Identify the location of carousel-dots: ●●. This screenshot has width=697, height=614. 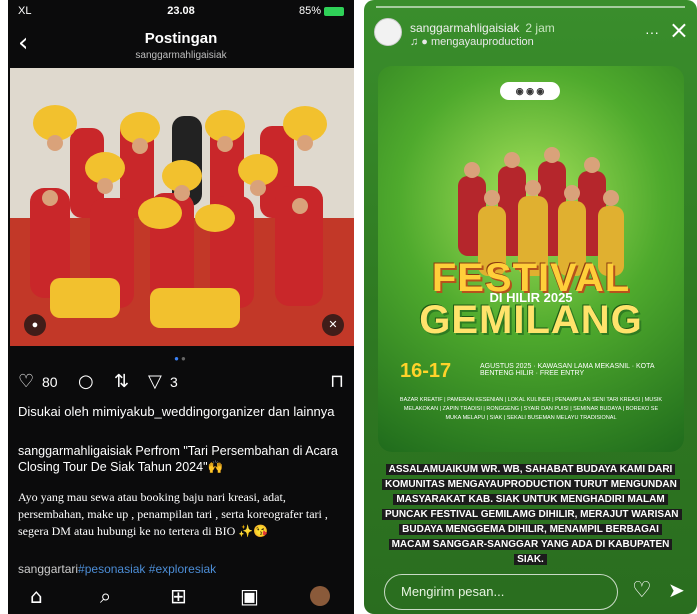
(181, 358).